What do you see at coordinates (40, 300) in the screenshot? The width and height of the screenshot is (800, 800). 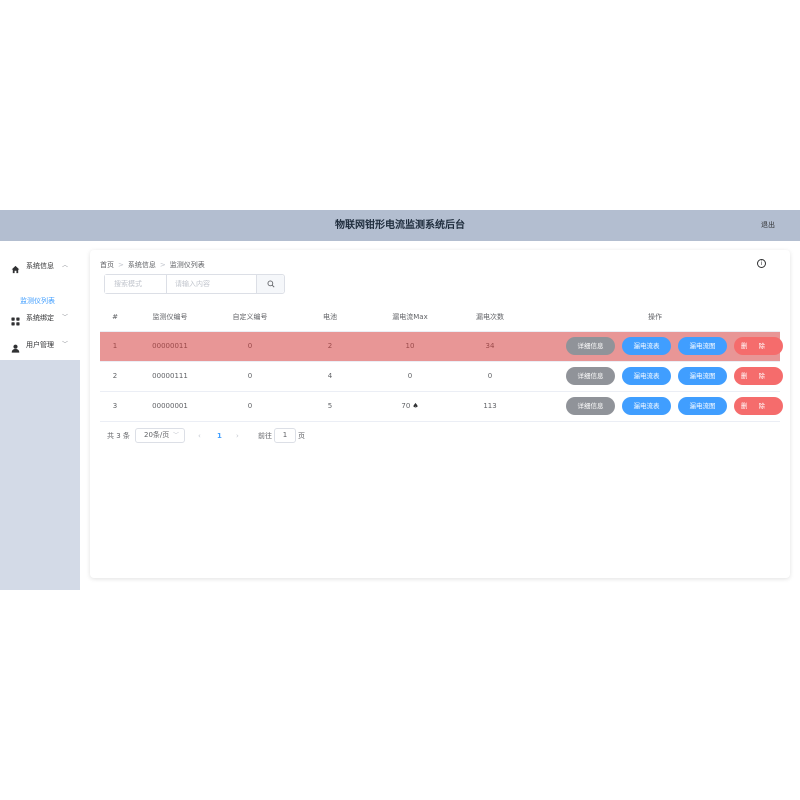 I see `sidebar-menu: 系统信息 ︿ 监测仪列表 系统绑定 ﹀ 用户管理 ﹀` at bounding box center [40, 300].